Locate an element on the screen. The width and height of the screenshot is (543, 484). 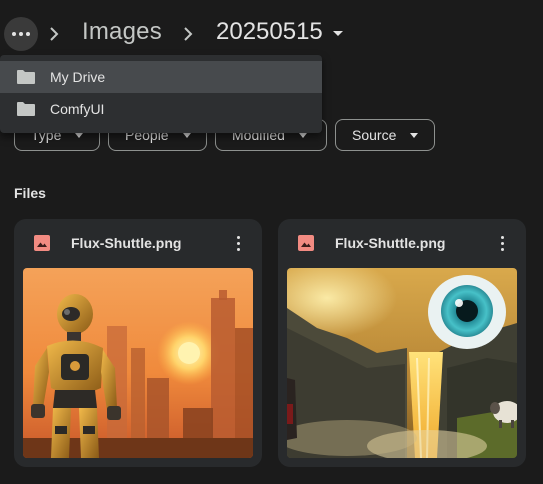
menu-item-label: My Drive is located at coordinates (78, 77).